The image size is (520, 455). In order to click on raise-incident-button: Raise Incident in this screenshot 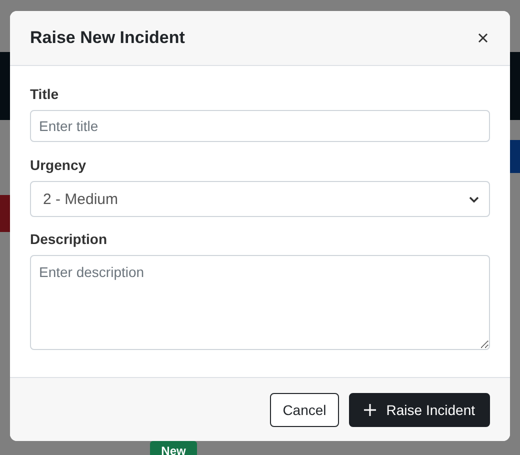, I will do `click(419, 409)`.